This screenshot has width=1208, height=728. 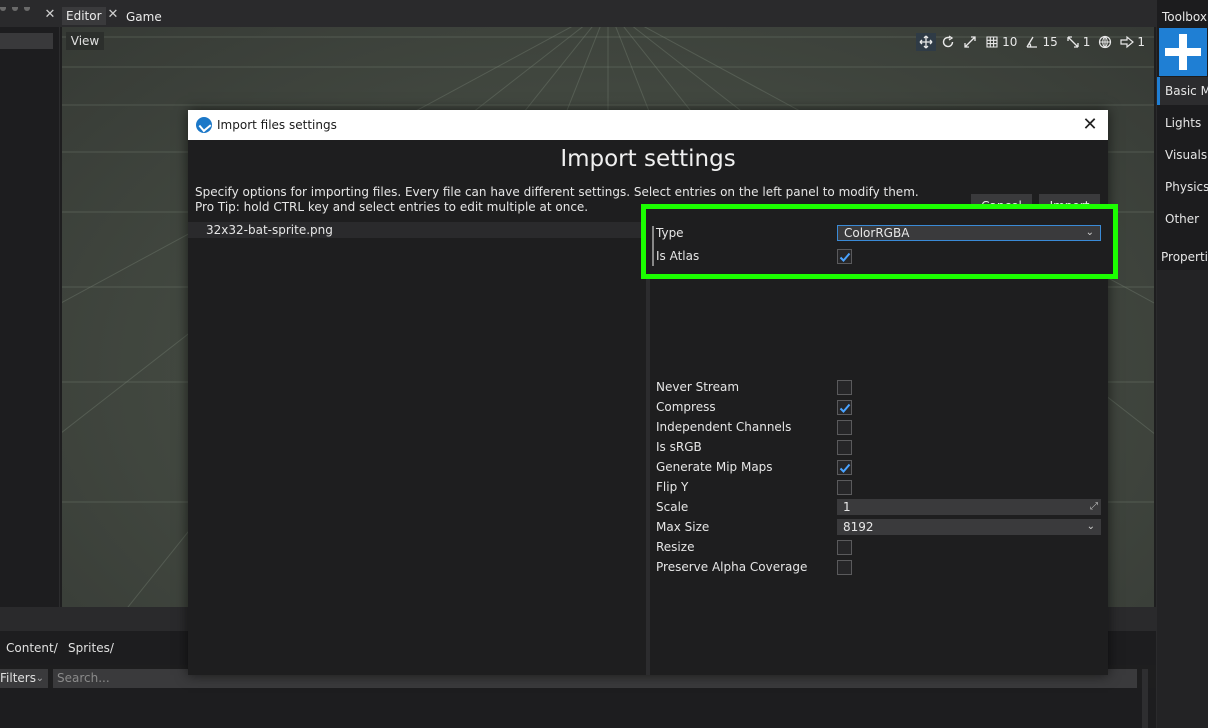 I want to click on resize-label: Resize, so click(x=675, y=547).